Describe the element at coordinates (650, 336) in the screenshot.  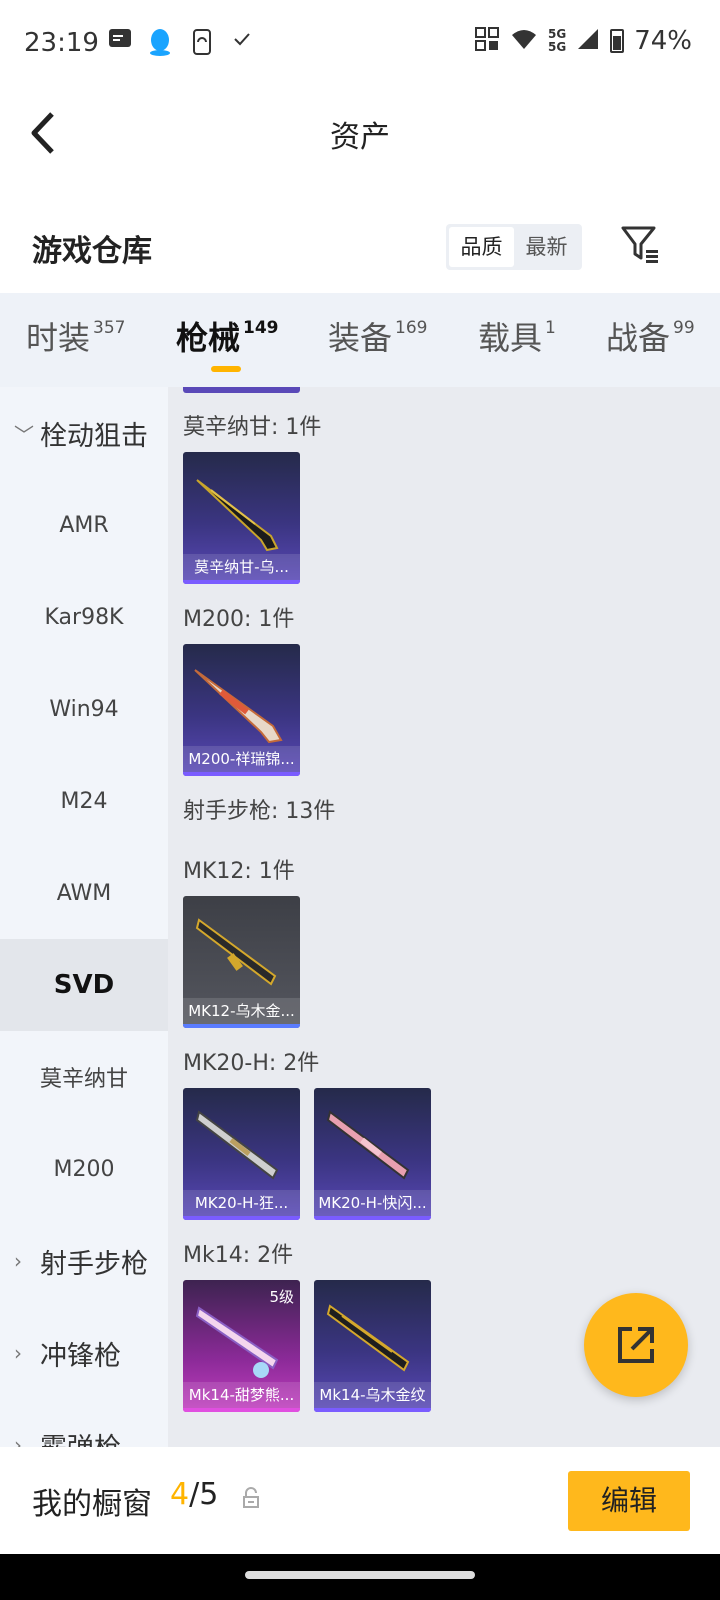
I see `tab-supplies: 战备 99` at that location.